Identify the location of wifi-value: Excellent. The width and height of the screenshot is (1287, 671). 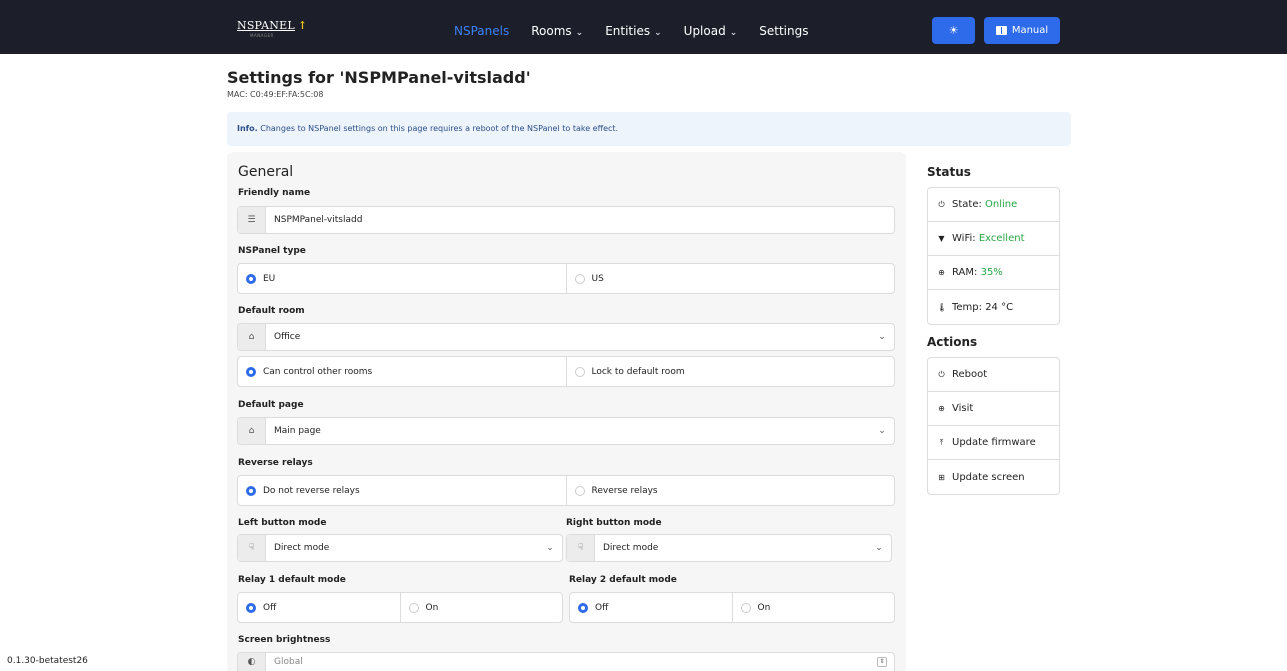
(1001, 238).